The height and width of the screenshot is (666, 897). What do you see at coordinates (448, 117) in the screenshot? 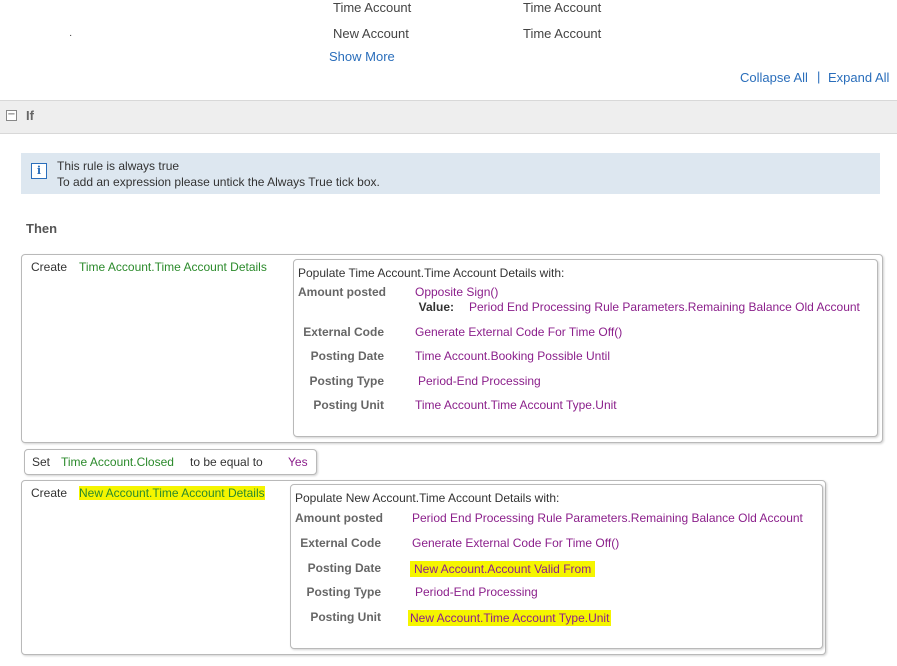
I see `if-section-header: − If` at bounding box center [448, 117].